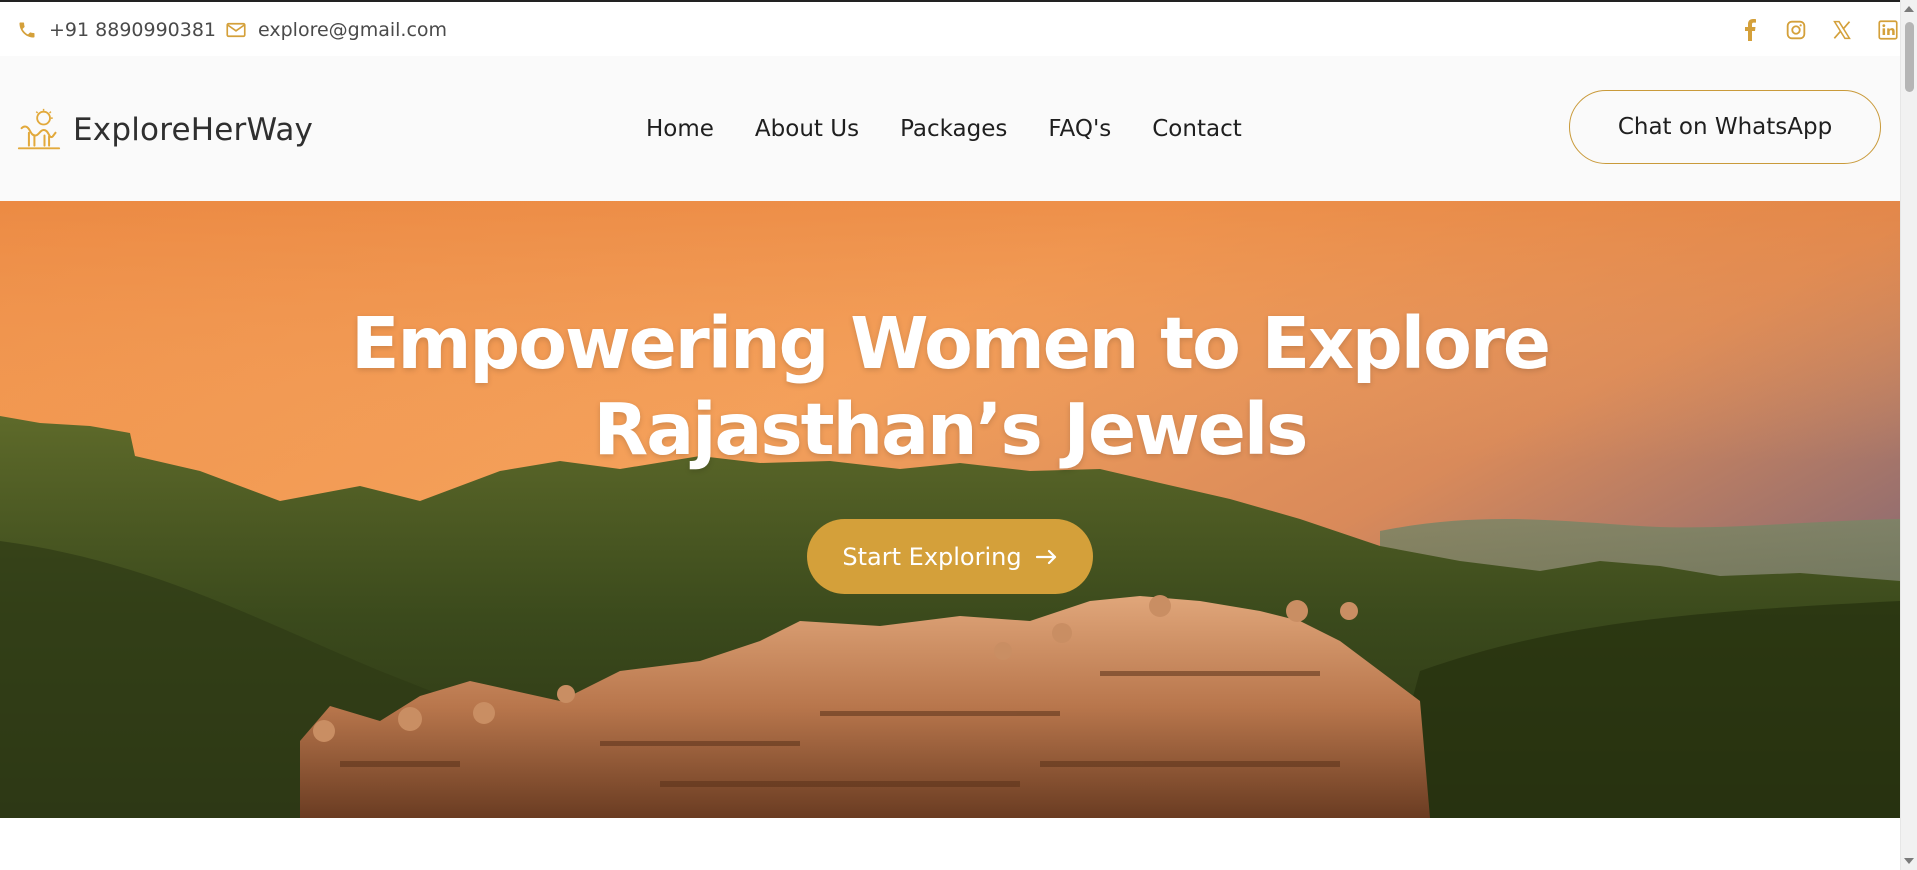  Describe the element at coordinates (193, 130) in the screenshot. I see `logo-text: ExploreHerWay` at that location.